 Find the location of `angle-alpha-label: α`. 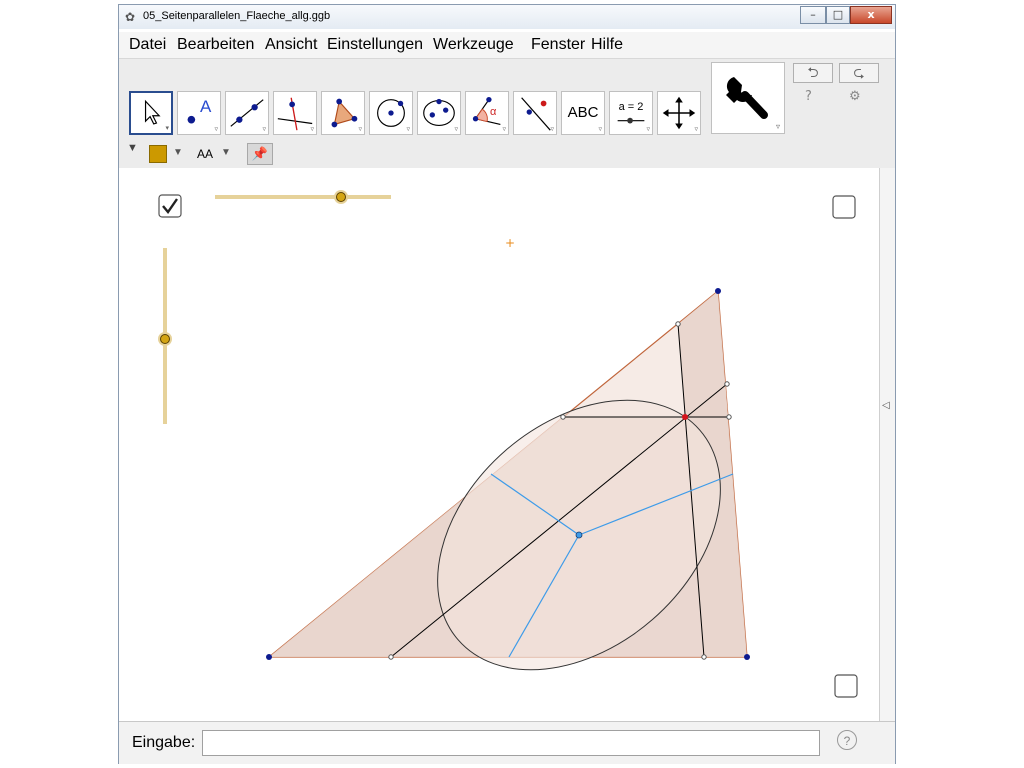

angle-alpha-label: α is located at coordinates (493, 112).